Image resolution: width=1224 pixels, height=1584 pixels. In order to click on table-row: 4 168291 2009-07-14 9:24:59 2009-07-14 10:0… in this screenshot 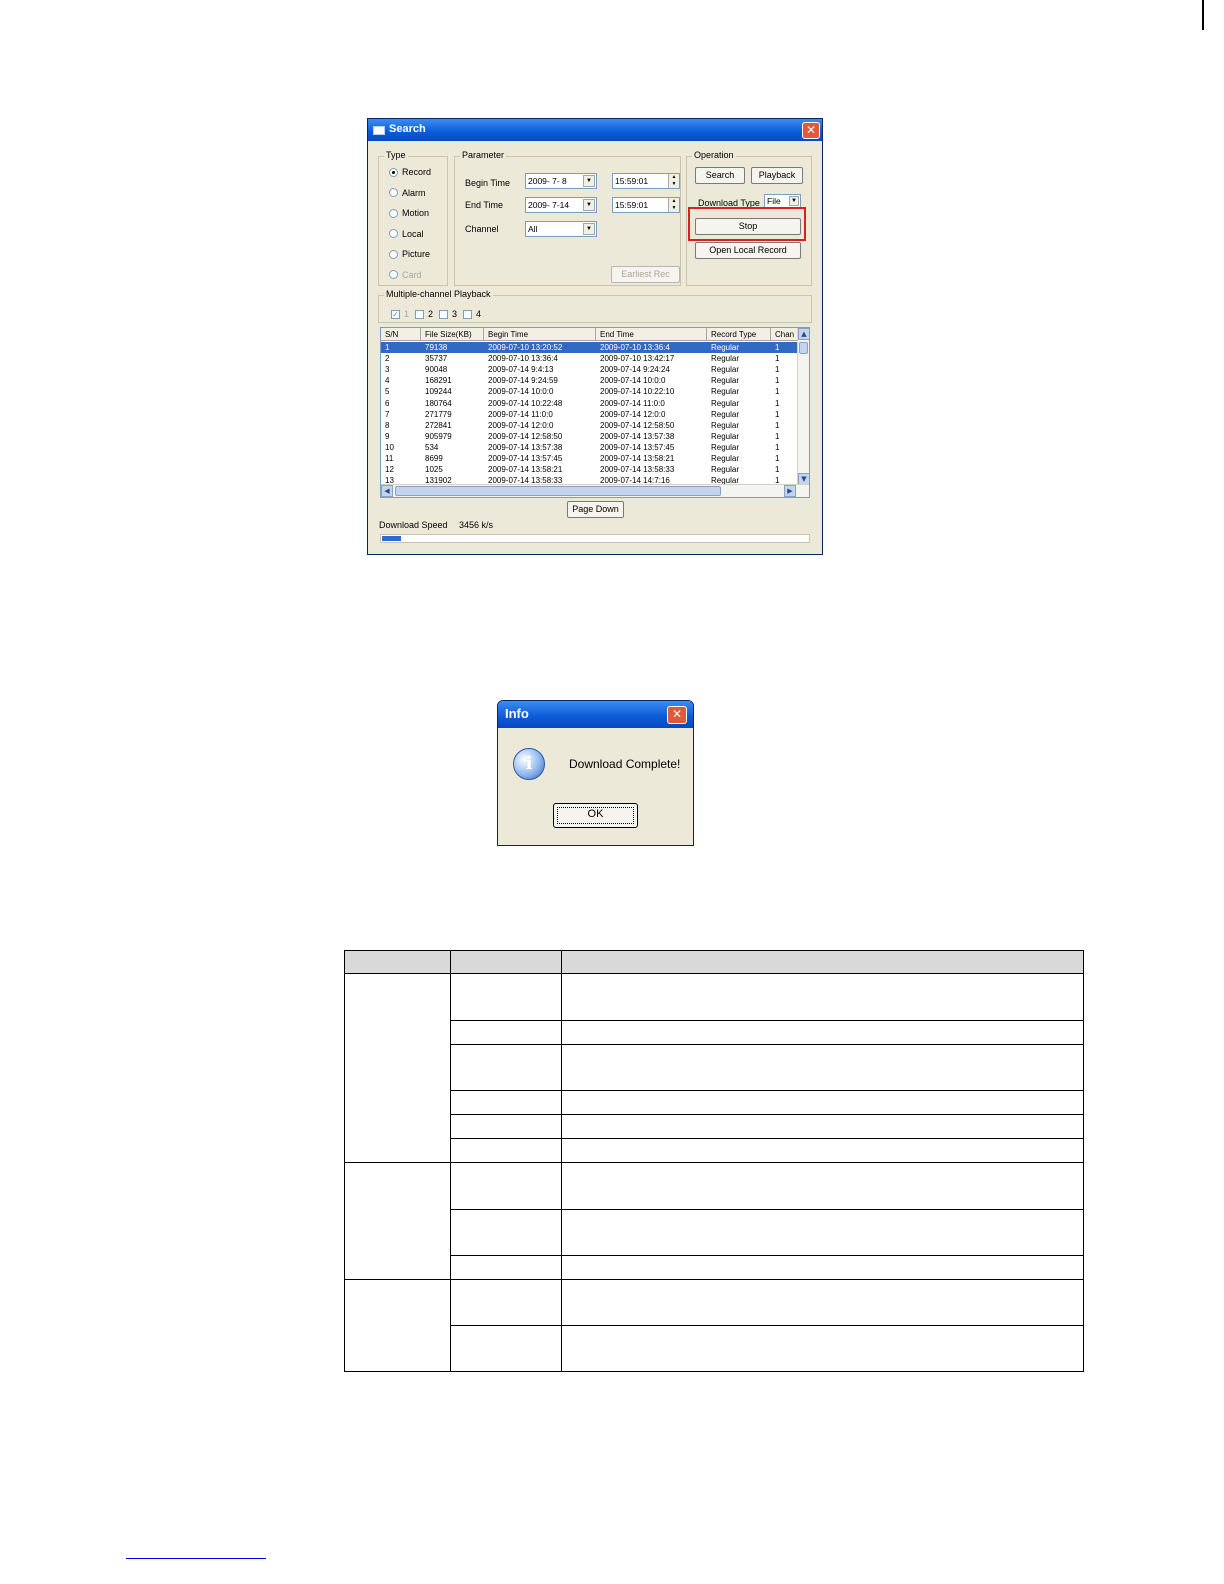, I will do `click(589, 380)`.